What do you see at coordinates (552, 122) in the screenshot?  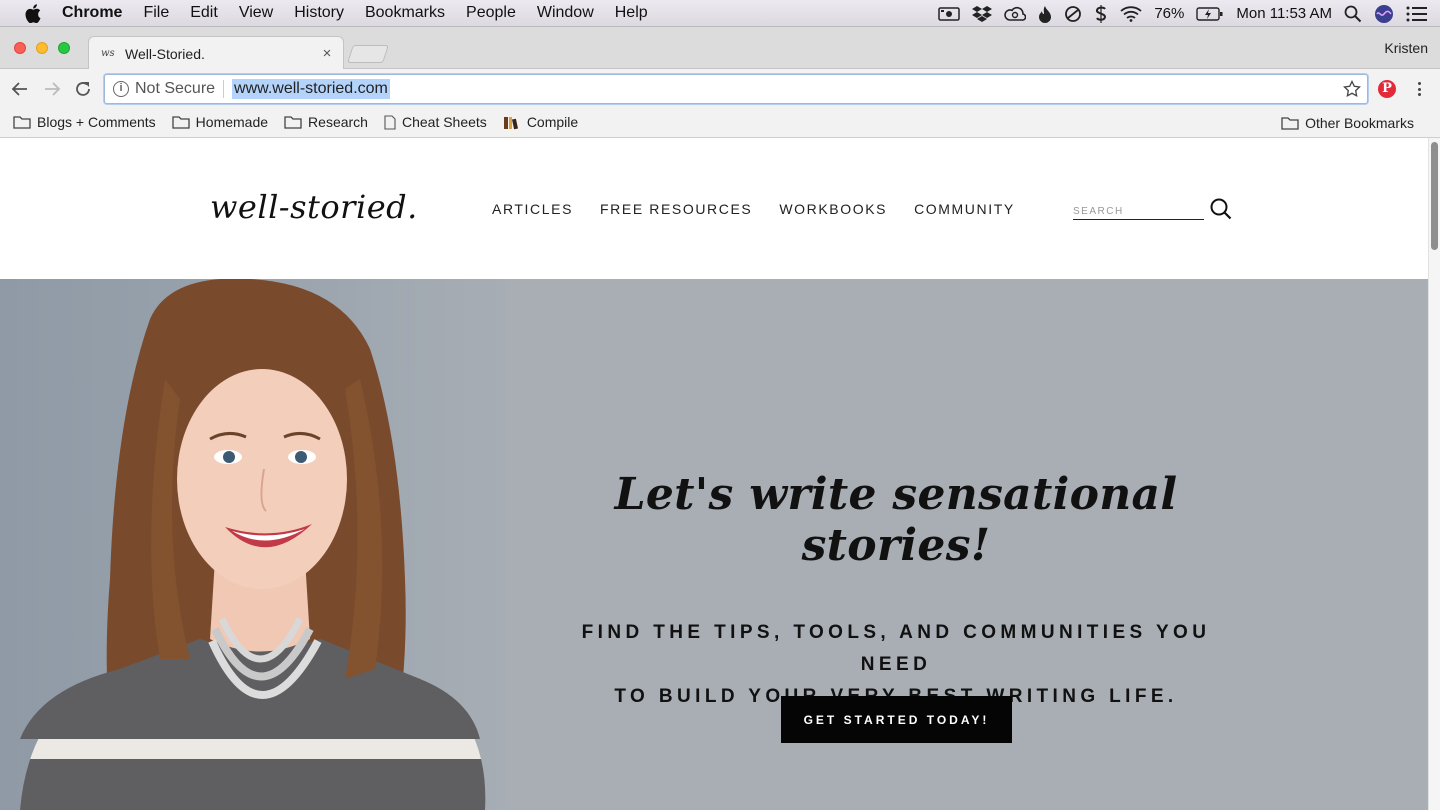 I see `bookmark-label: Compile` at bounding box center [552, 122].